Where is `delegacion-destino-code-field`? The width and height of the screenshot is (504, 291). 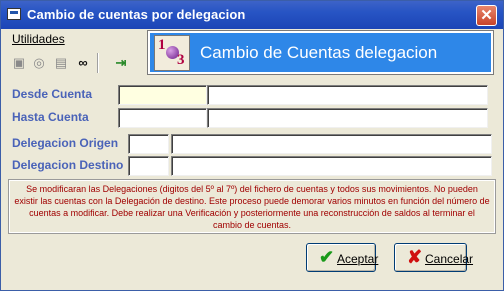 delegacion-destino-code-field is located at coordinates (148, 166).